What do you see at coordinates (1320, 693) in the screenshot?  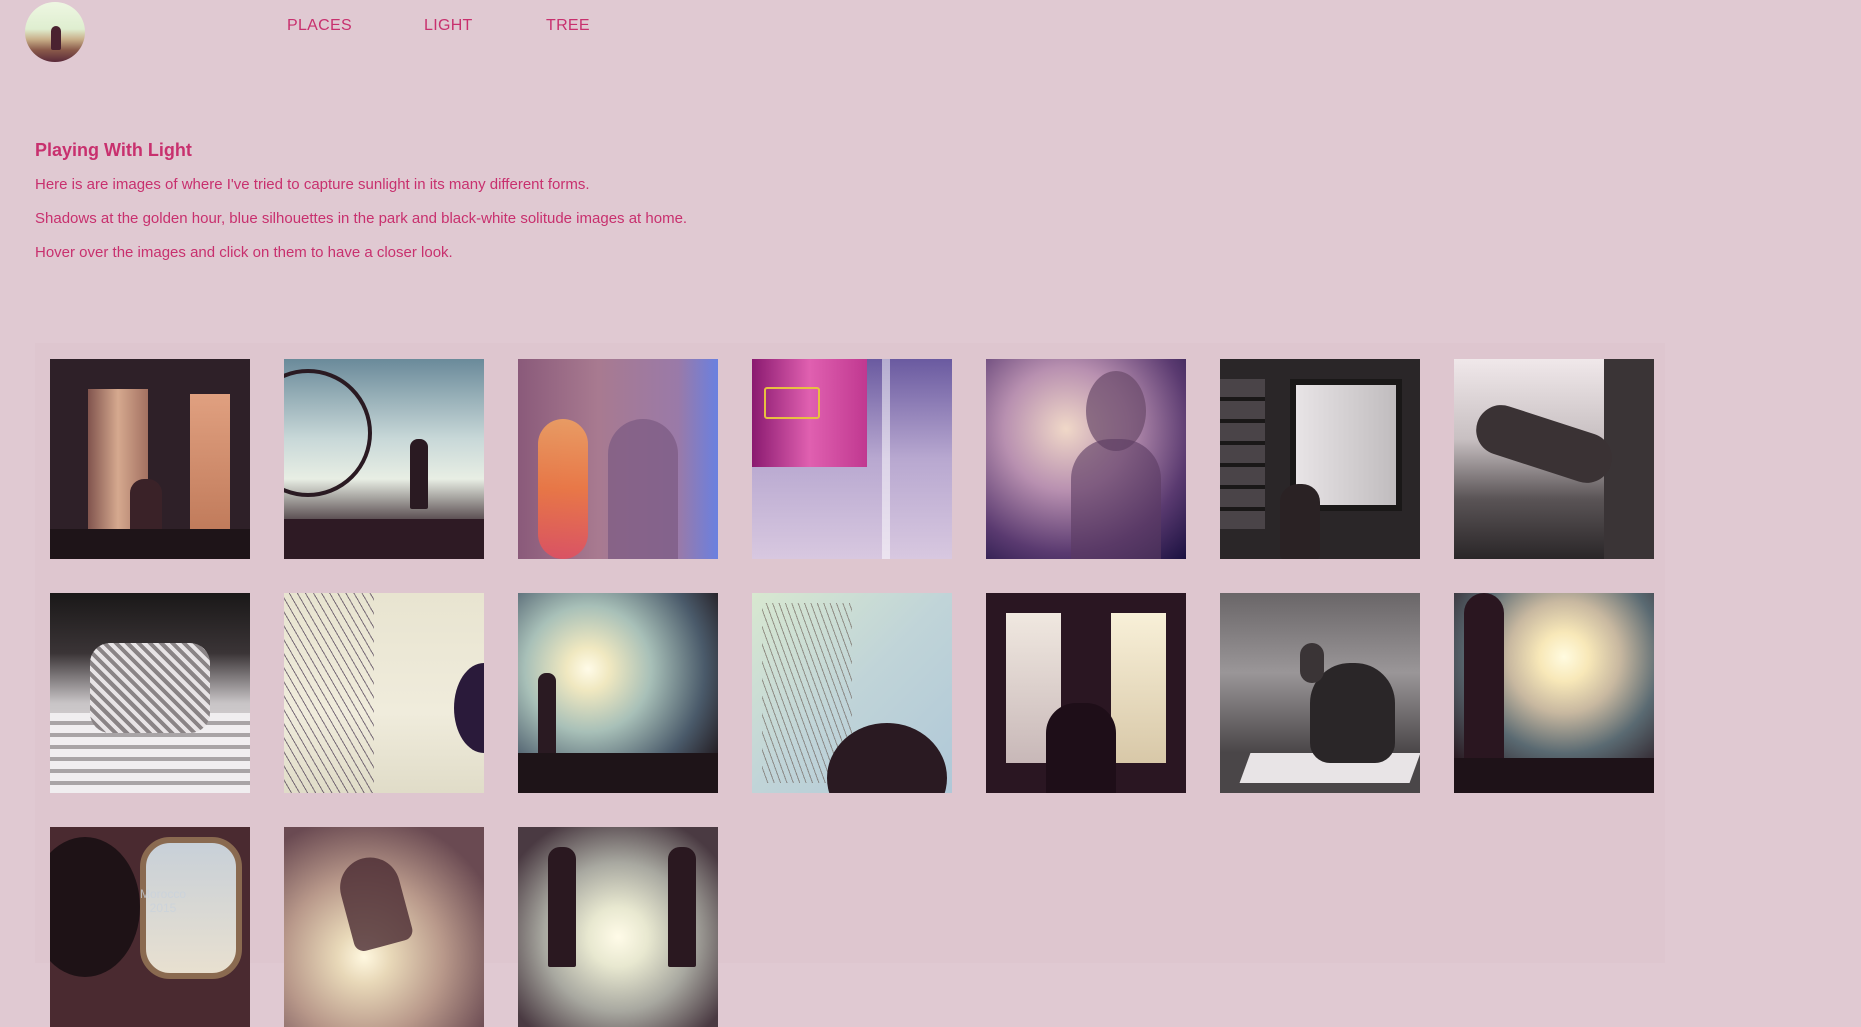 I see `bw-beanbag-photo` at bounding box center [1320, 693].